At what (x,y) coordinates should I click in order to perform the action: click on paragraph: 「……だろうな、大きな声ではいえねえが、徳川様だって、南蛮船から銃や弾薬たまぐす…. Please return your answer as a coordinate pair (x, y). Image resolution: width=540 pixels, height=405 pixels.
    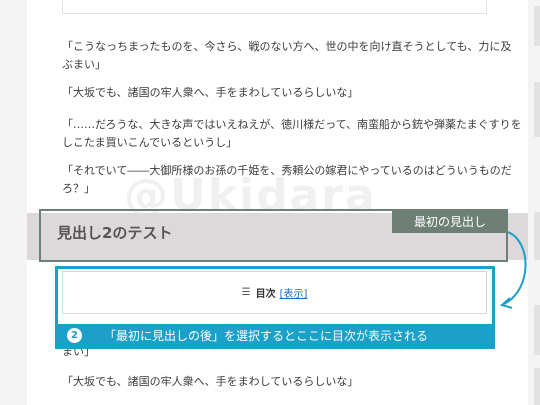
    Looking at the image, I should click on (292, 133).